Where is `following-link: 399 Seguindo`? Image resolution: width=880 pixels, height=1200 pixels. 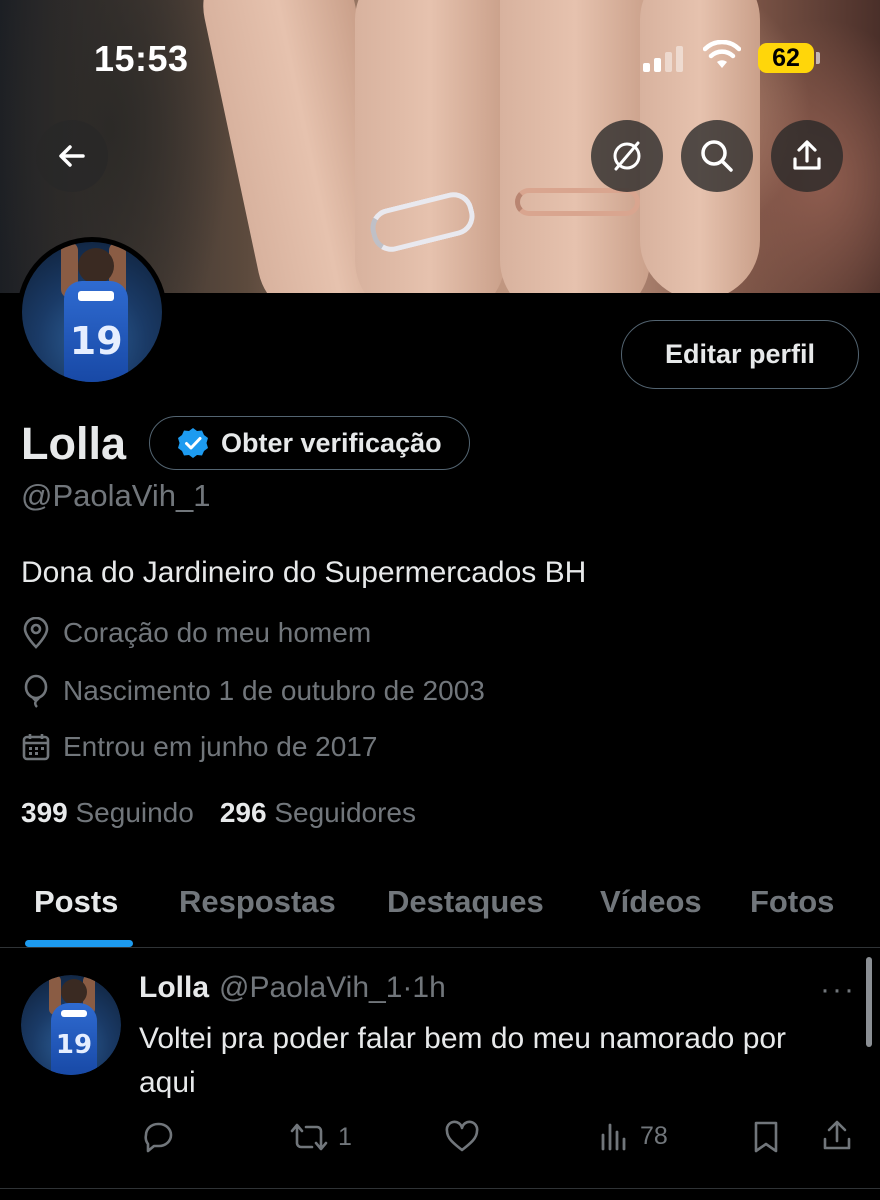
following-link: 399 Seguindo is located at coordinates (107, 813).